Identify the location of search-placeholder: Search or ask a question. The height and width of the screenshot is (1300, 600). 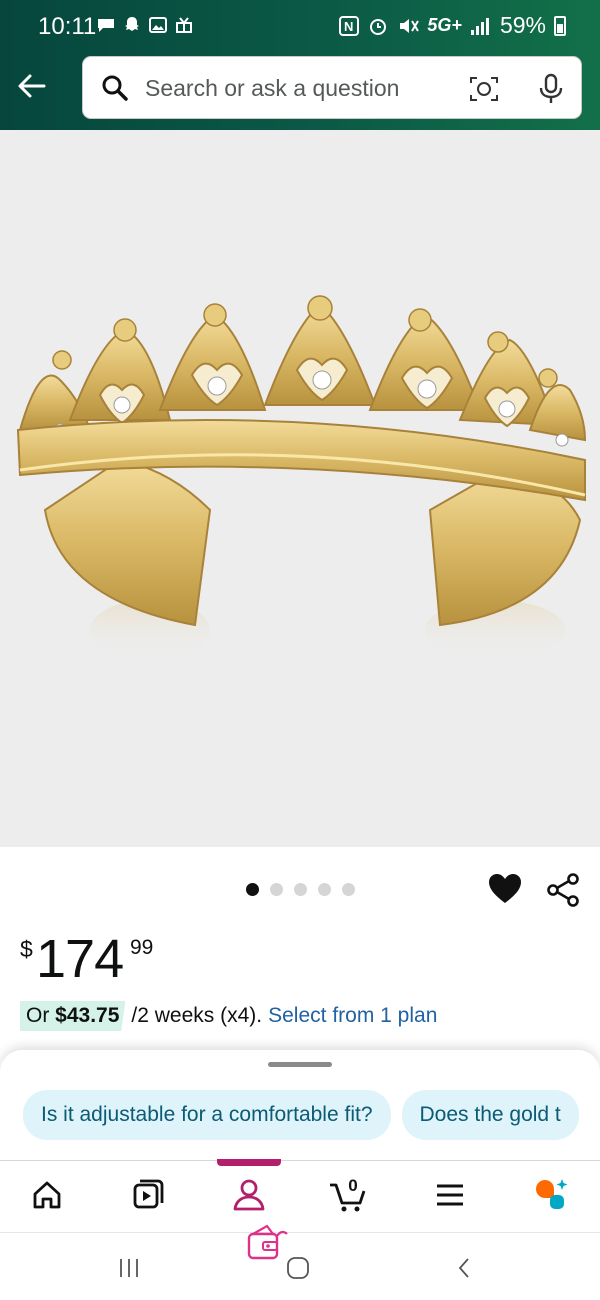
(272, 88).